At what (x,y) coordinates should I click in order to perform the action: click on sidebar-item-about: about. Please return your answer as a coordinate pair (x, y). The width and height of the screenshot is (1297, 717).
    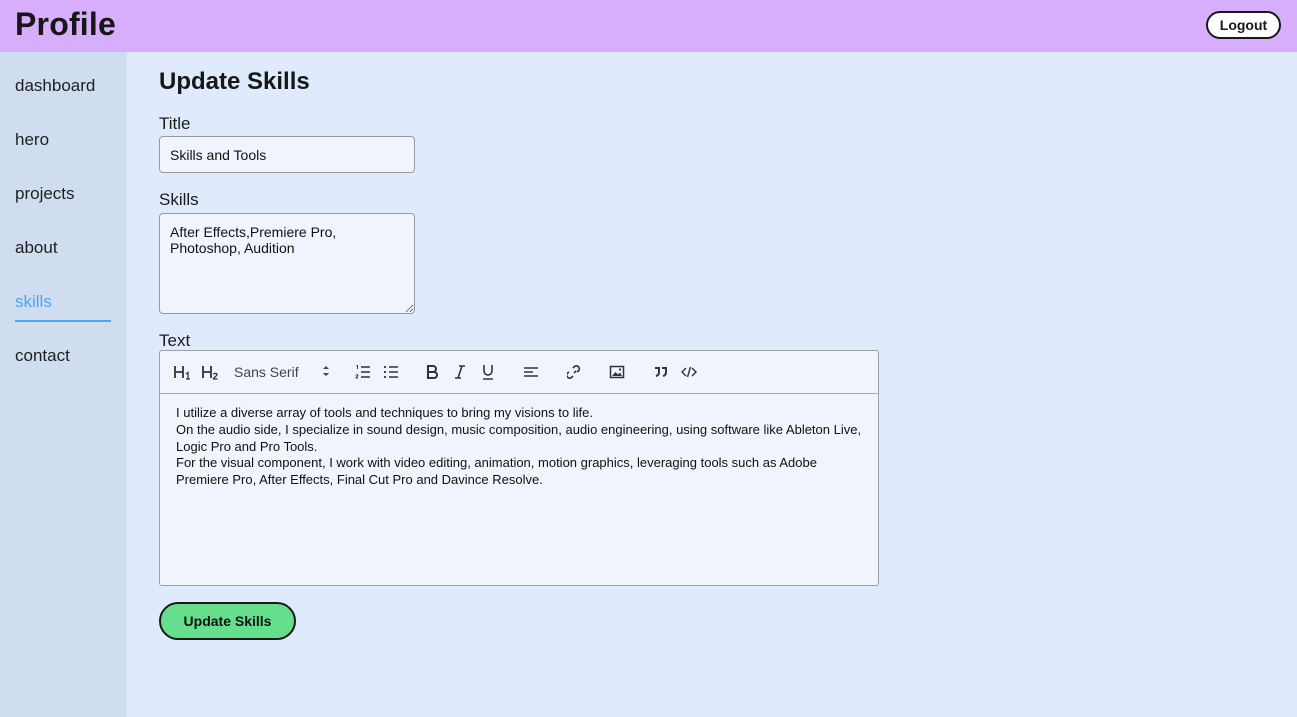
    Looking at the image, I should click on (36, 248).